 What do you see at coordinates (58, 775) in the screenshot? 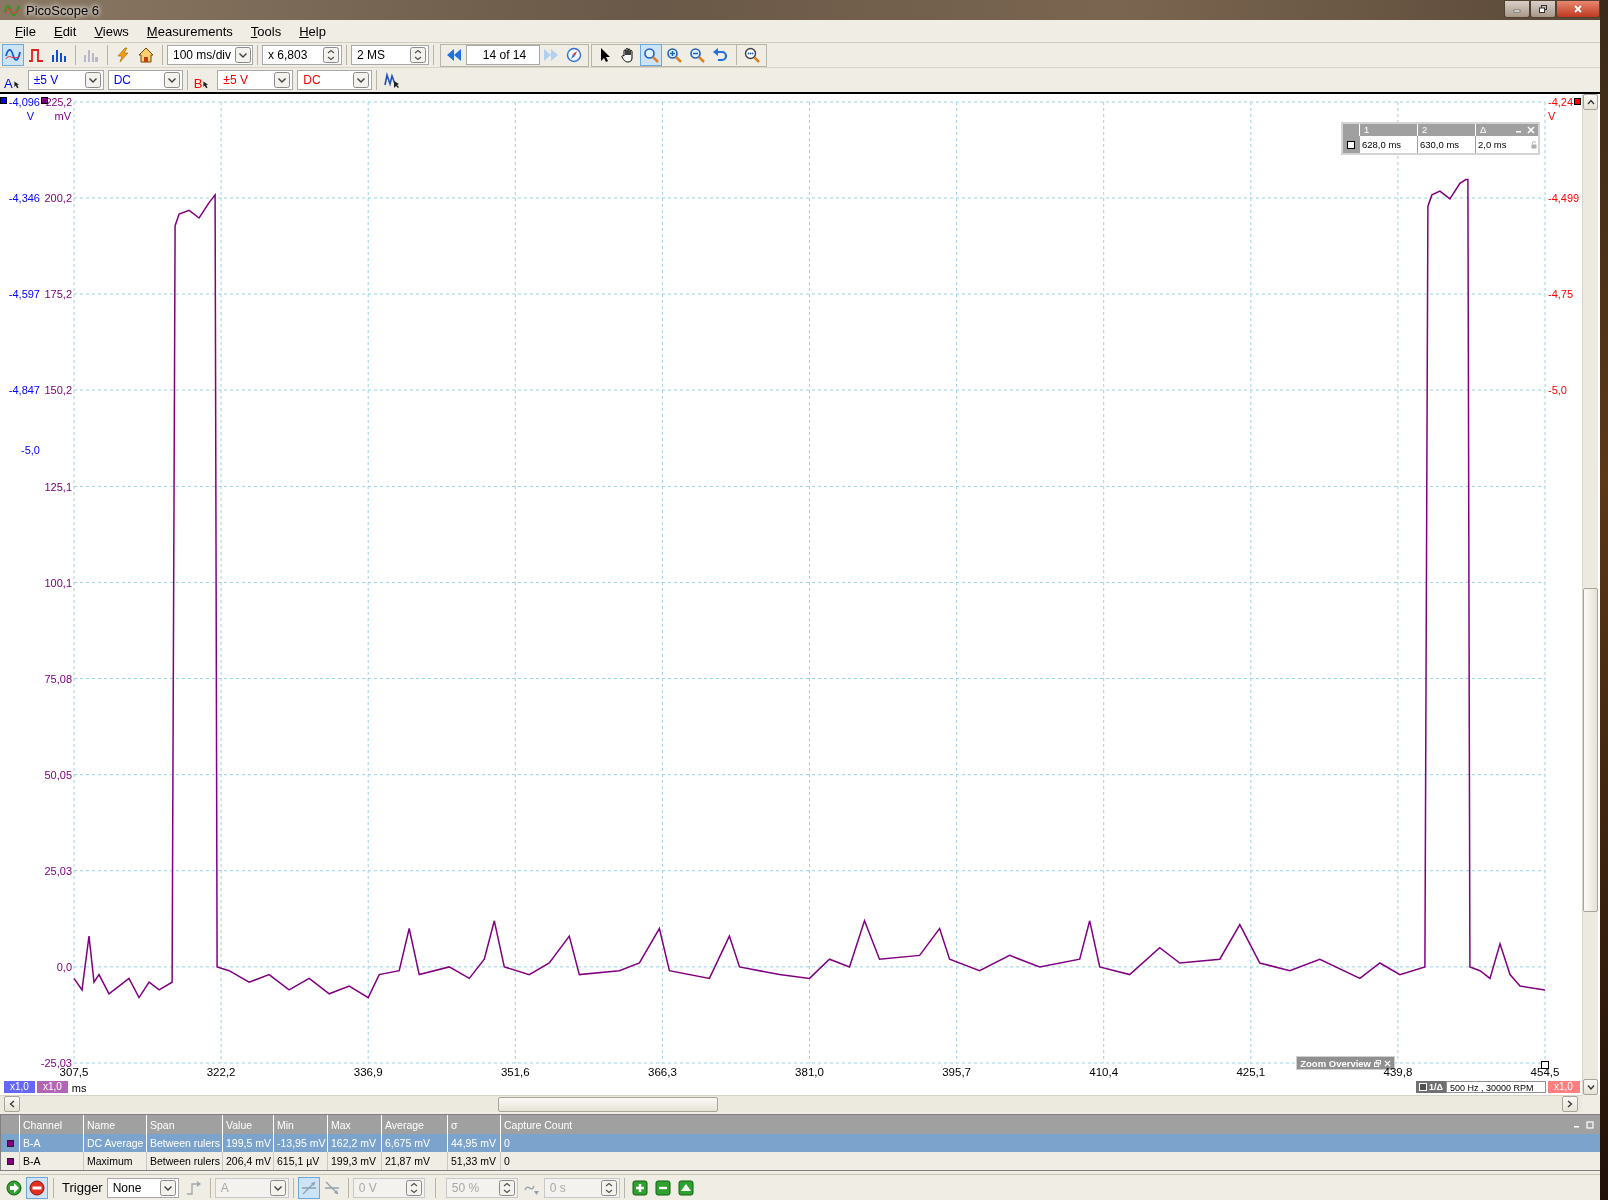
I see `axis-label: 50,05` at bounding box center [58, 775].